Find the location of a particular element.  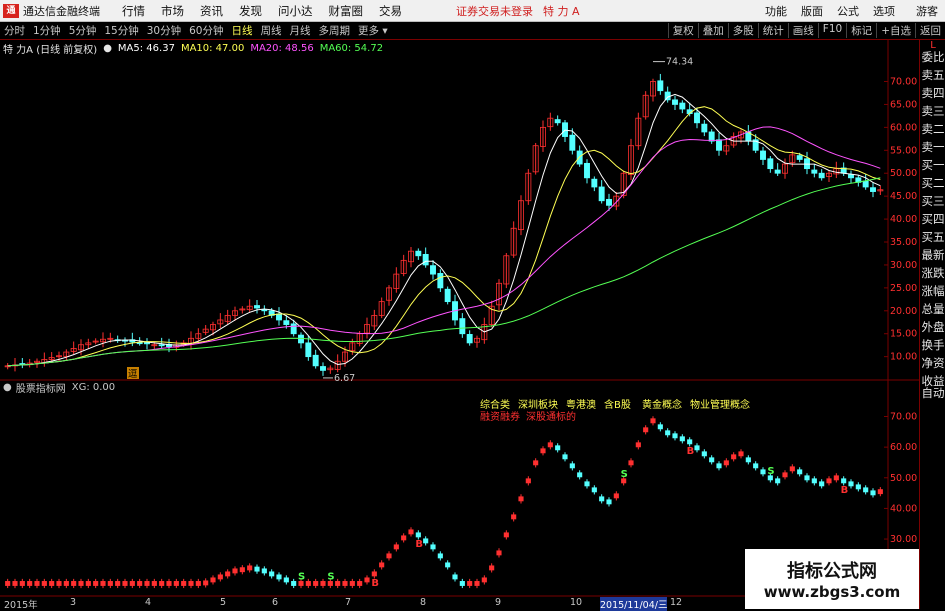

price-axis-label: 55.00 is located at coordinates (903, 150).